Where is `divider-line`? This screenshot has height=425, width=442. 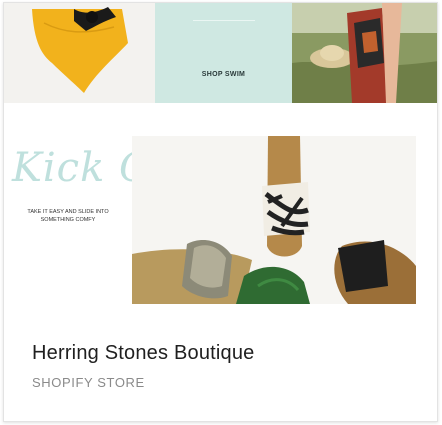
divider-line is located at coordinates (224, 20).